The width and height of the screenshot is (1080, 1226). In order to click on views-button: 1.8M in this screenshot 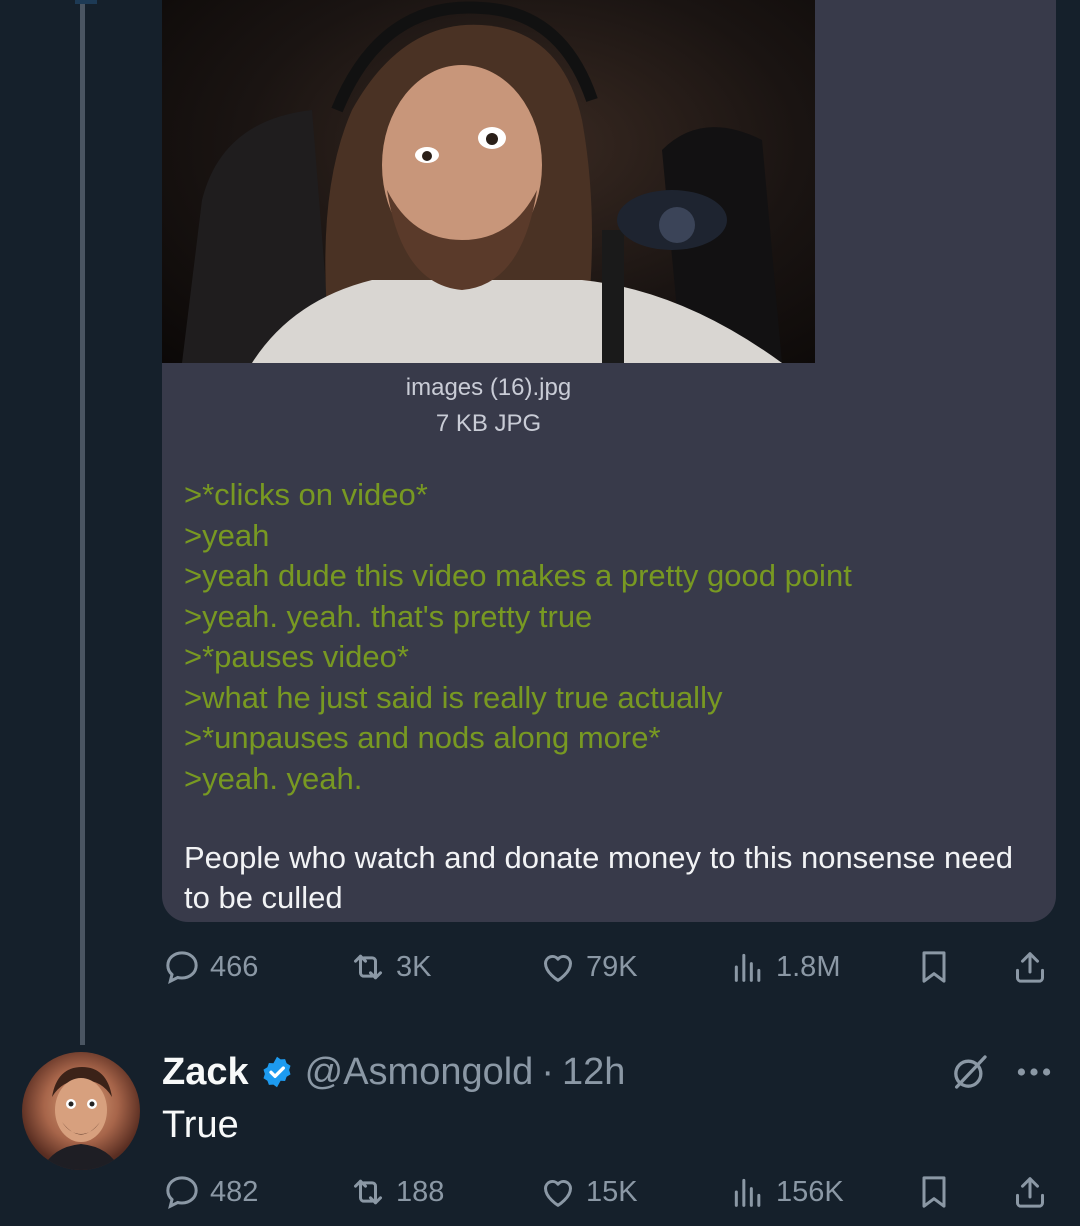, I will do `click(784, 967)`.